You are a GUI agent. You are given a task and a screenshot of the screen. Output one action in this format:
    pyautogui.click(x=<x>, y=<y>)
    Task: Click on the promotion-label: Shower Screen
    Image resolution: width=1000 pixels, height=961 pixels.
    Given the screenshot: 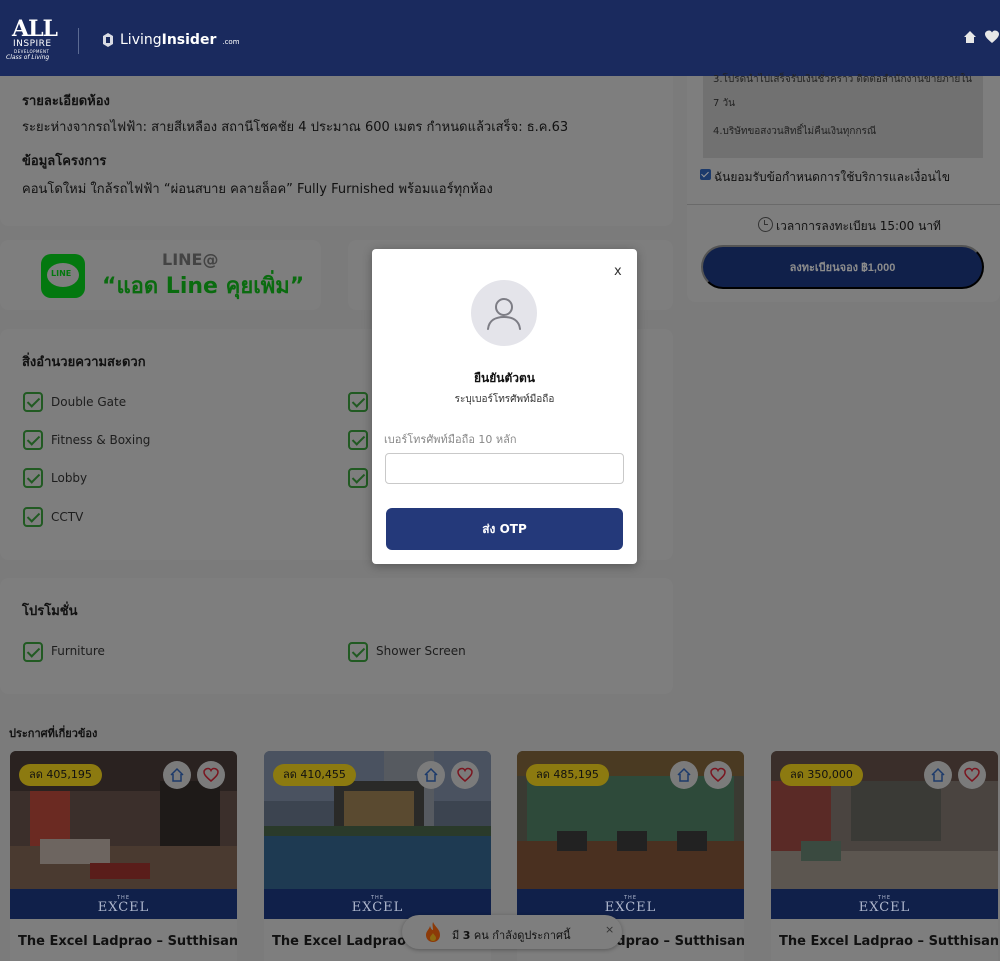 What is the action you would take?
    pyautogui.click(x=421, y=651)
    